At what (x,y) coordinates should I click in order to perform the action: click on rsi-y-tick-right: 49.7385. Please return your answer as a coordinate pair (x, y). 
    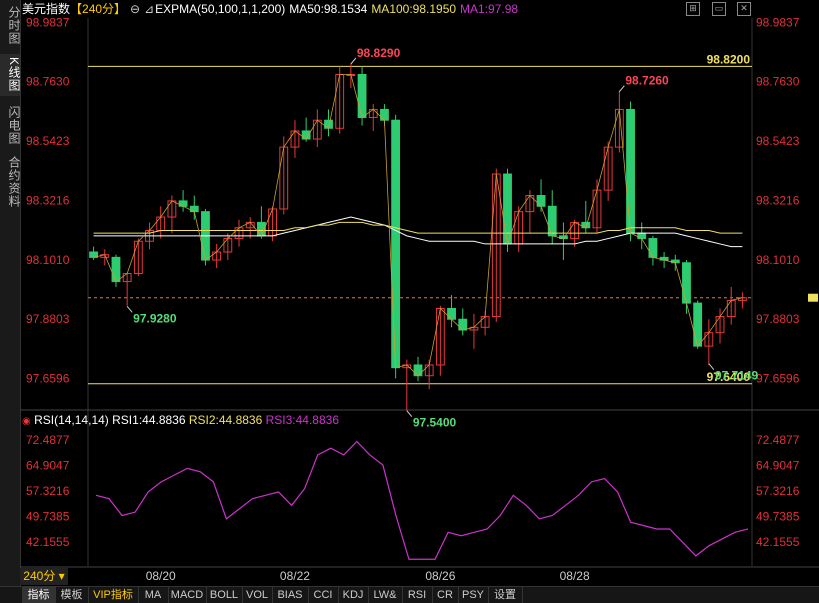
    Looking at the image, I should click on (778, 516).